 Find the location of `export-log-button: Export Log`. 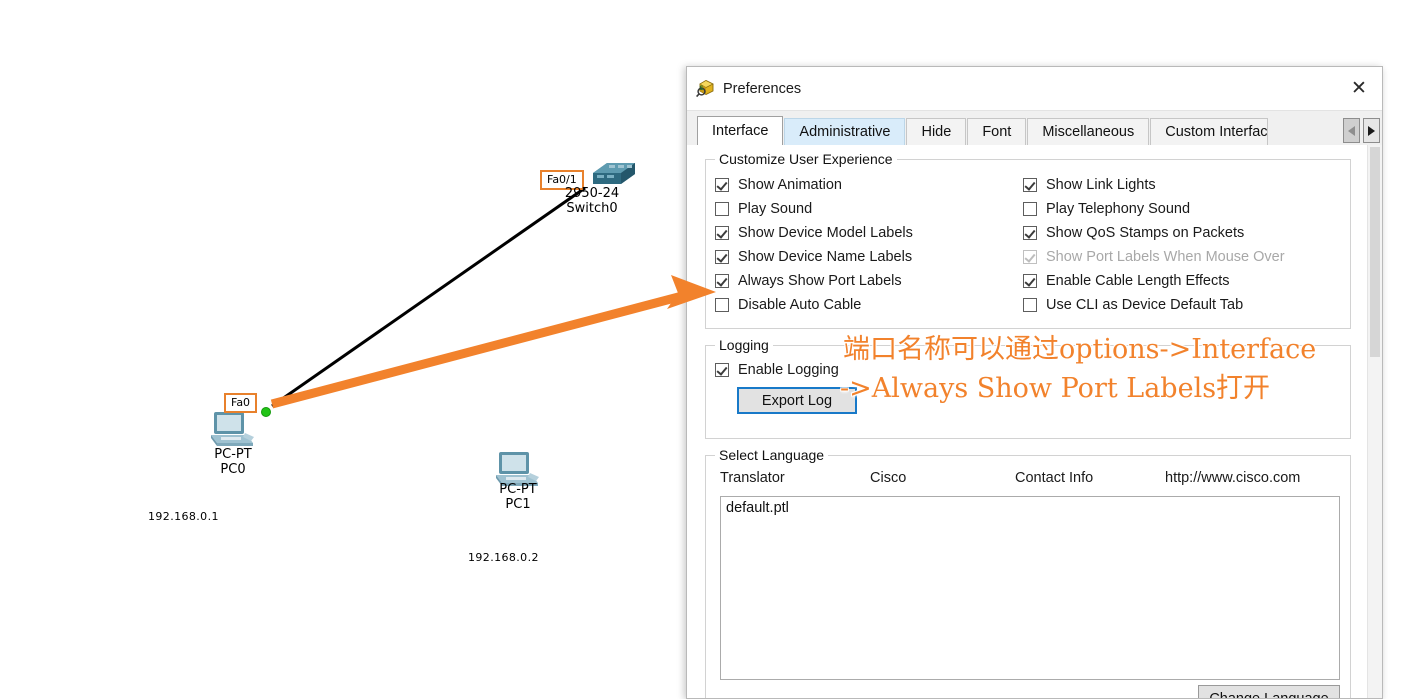

export-log-button: Export Log is located at coordinates (797, 400).